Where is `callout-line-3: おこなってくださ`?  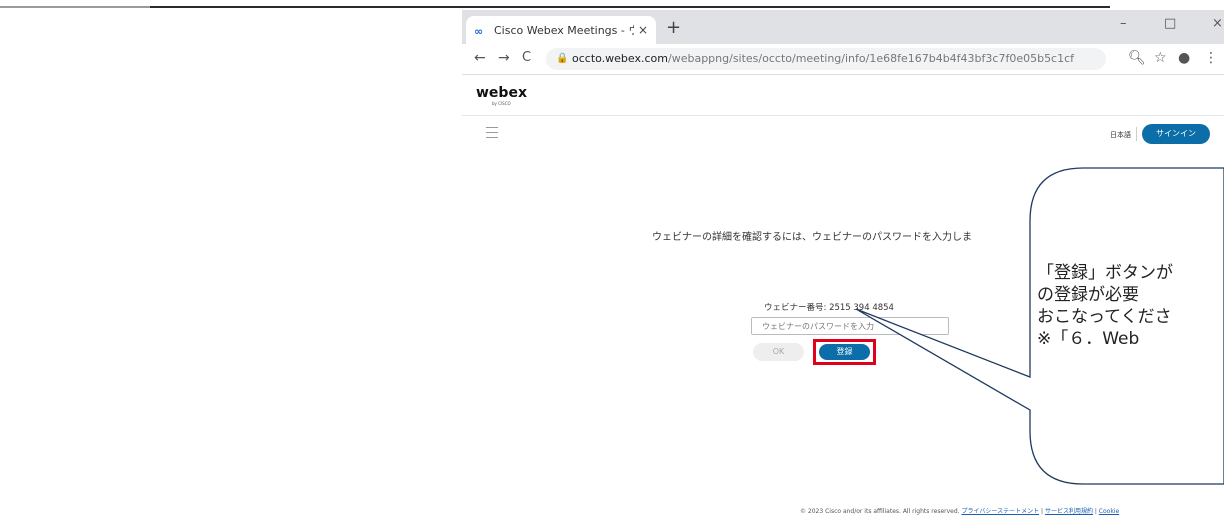
callout-line-3: おこなってくださ is located at coordinates (1104, 317).